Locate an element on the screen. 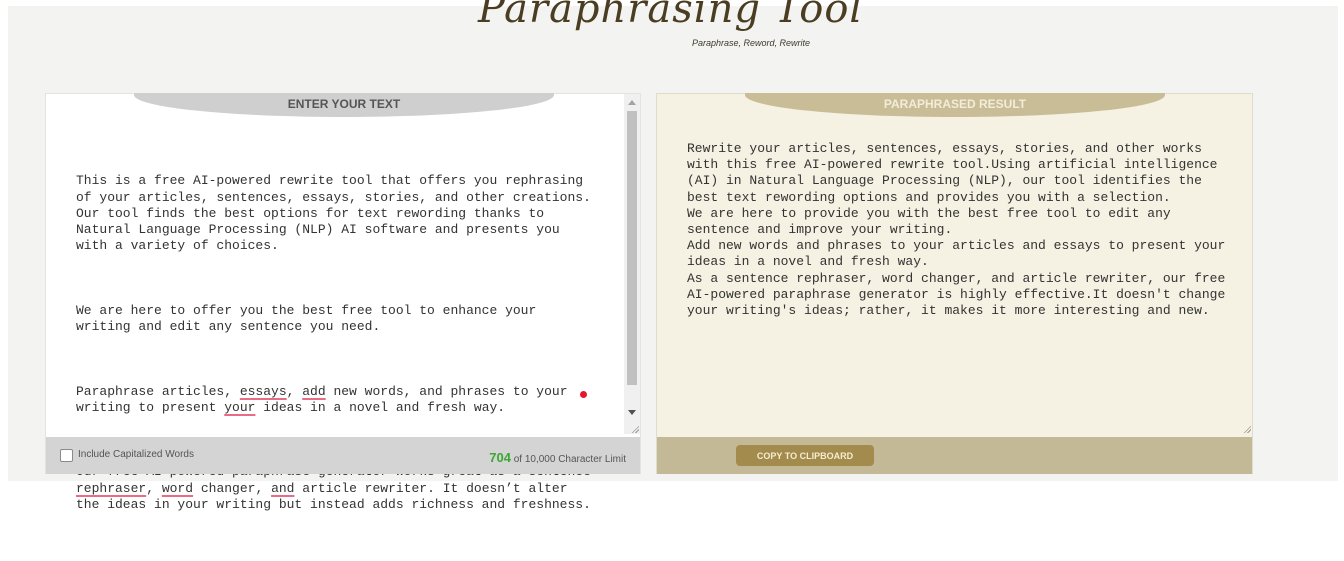 This screenshot has width=1344, height=561. character-limit-text: of 10,000 Character Limit is located at coordinates (568, 459).